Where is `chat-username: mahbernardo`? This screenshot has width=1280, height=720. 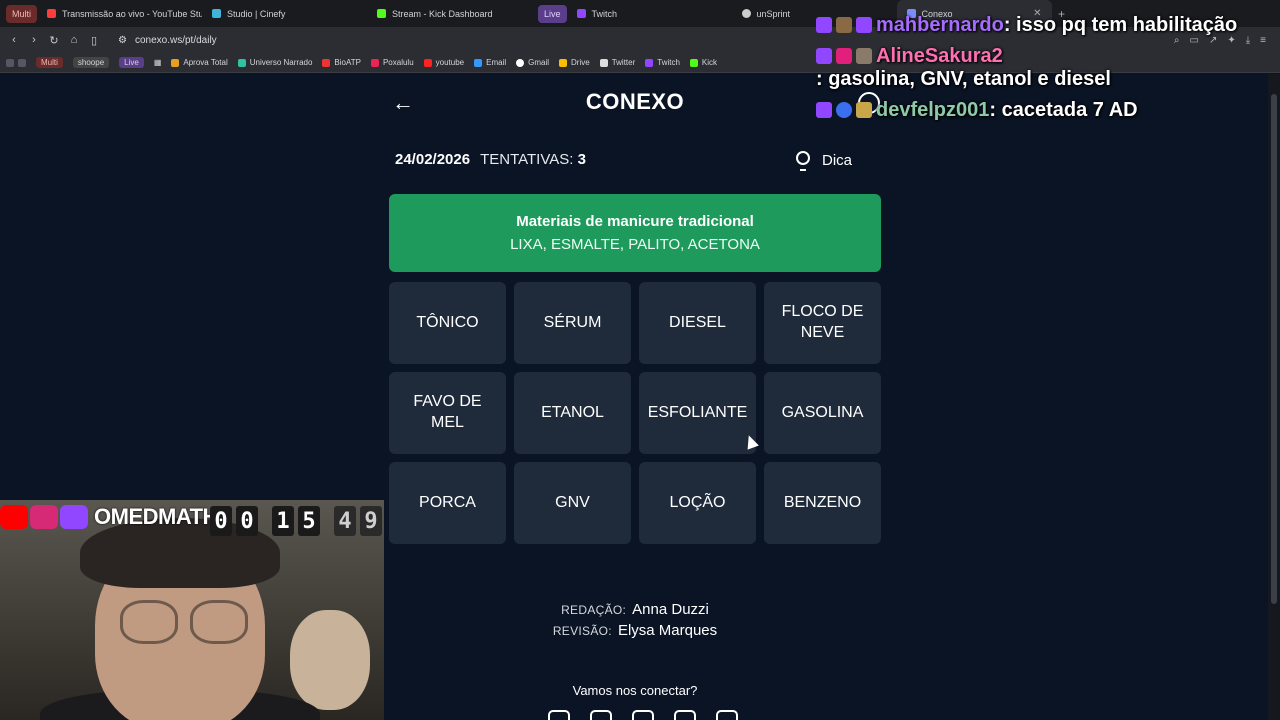 chat-username: mahbernardo is located at coordinates (940, 25).